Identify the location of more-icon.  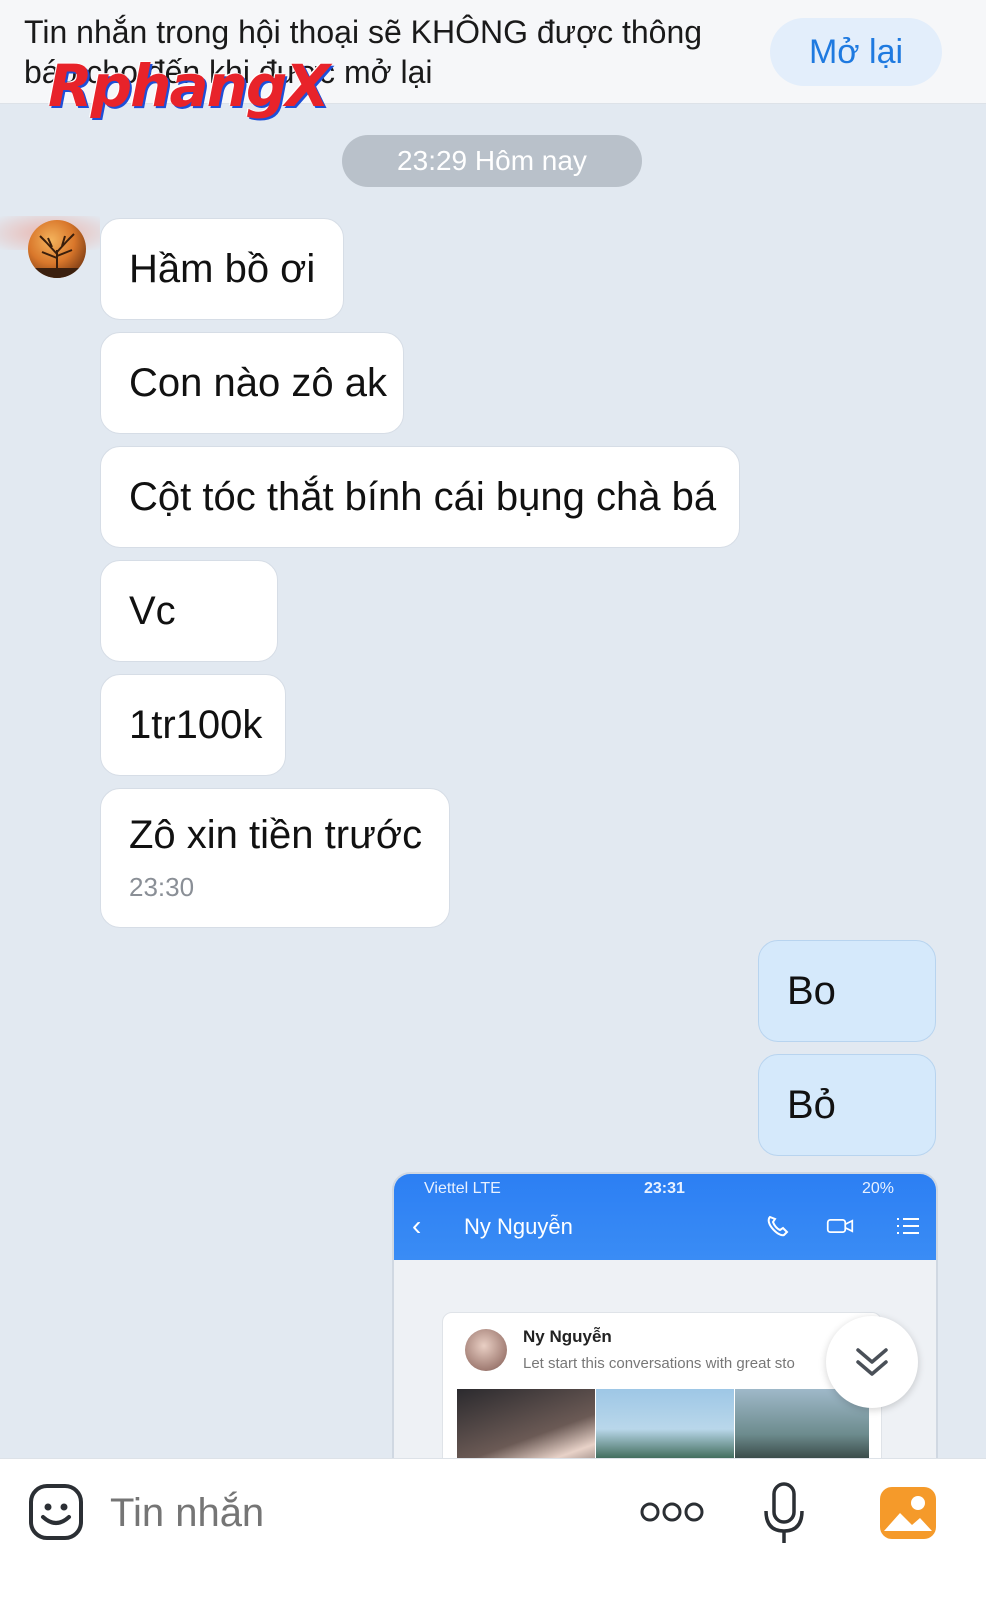
(672, 1512).